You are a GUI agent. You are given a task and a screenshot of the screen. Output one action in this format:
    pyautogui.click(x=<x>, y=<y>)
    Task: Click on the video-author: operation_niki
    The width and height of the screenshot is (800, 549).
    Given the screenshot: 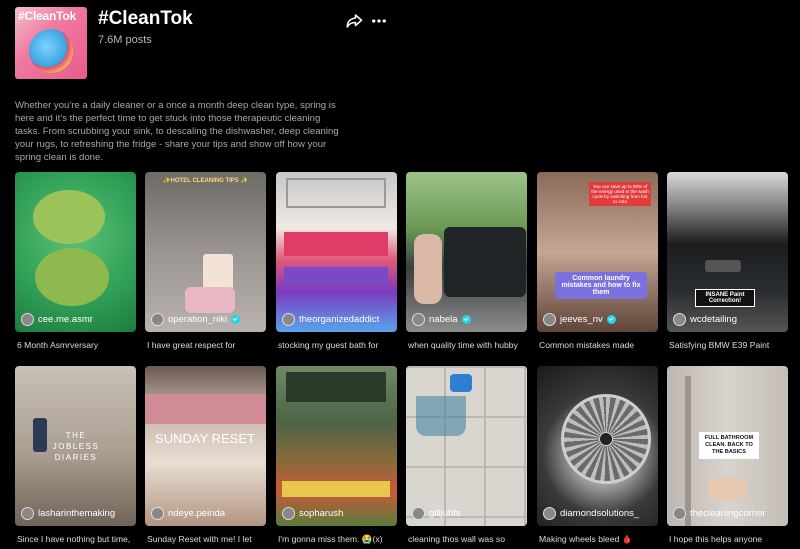 What is the action you would take?
    pyautogui.click(x=196, y=319)
    